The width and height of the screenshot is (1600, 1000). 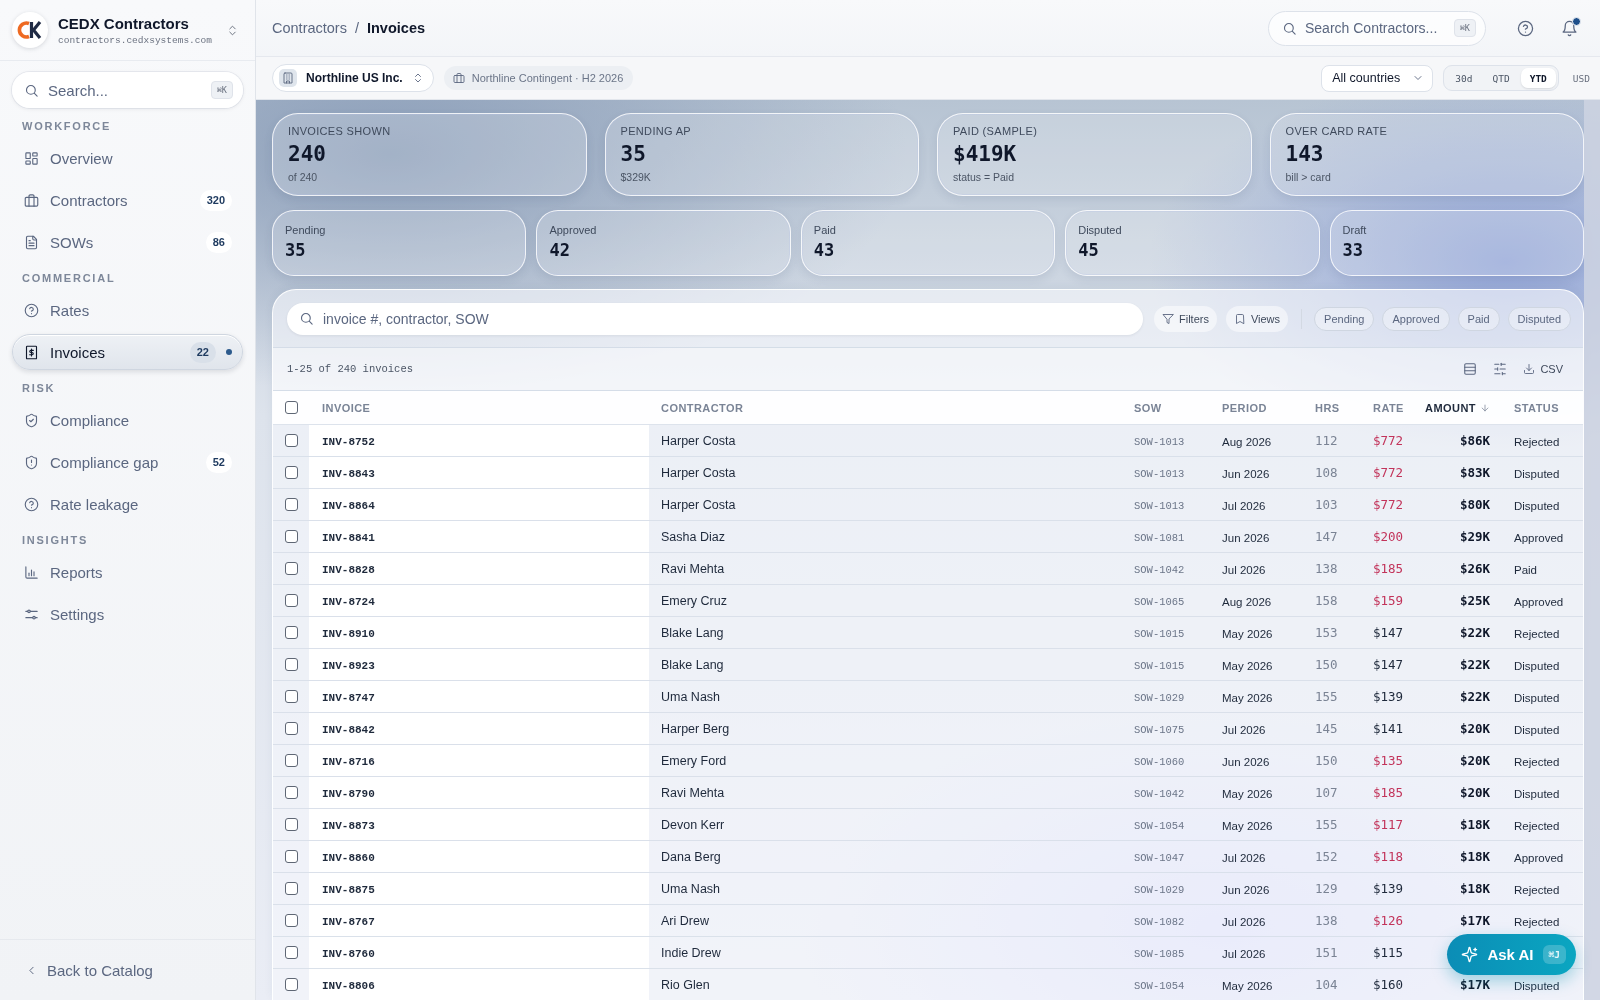 What do you see at coordinates (309, 28) in the screenshot?
I see `breadcrumb-link: Contractors` at bounding box center [309, 28].